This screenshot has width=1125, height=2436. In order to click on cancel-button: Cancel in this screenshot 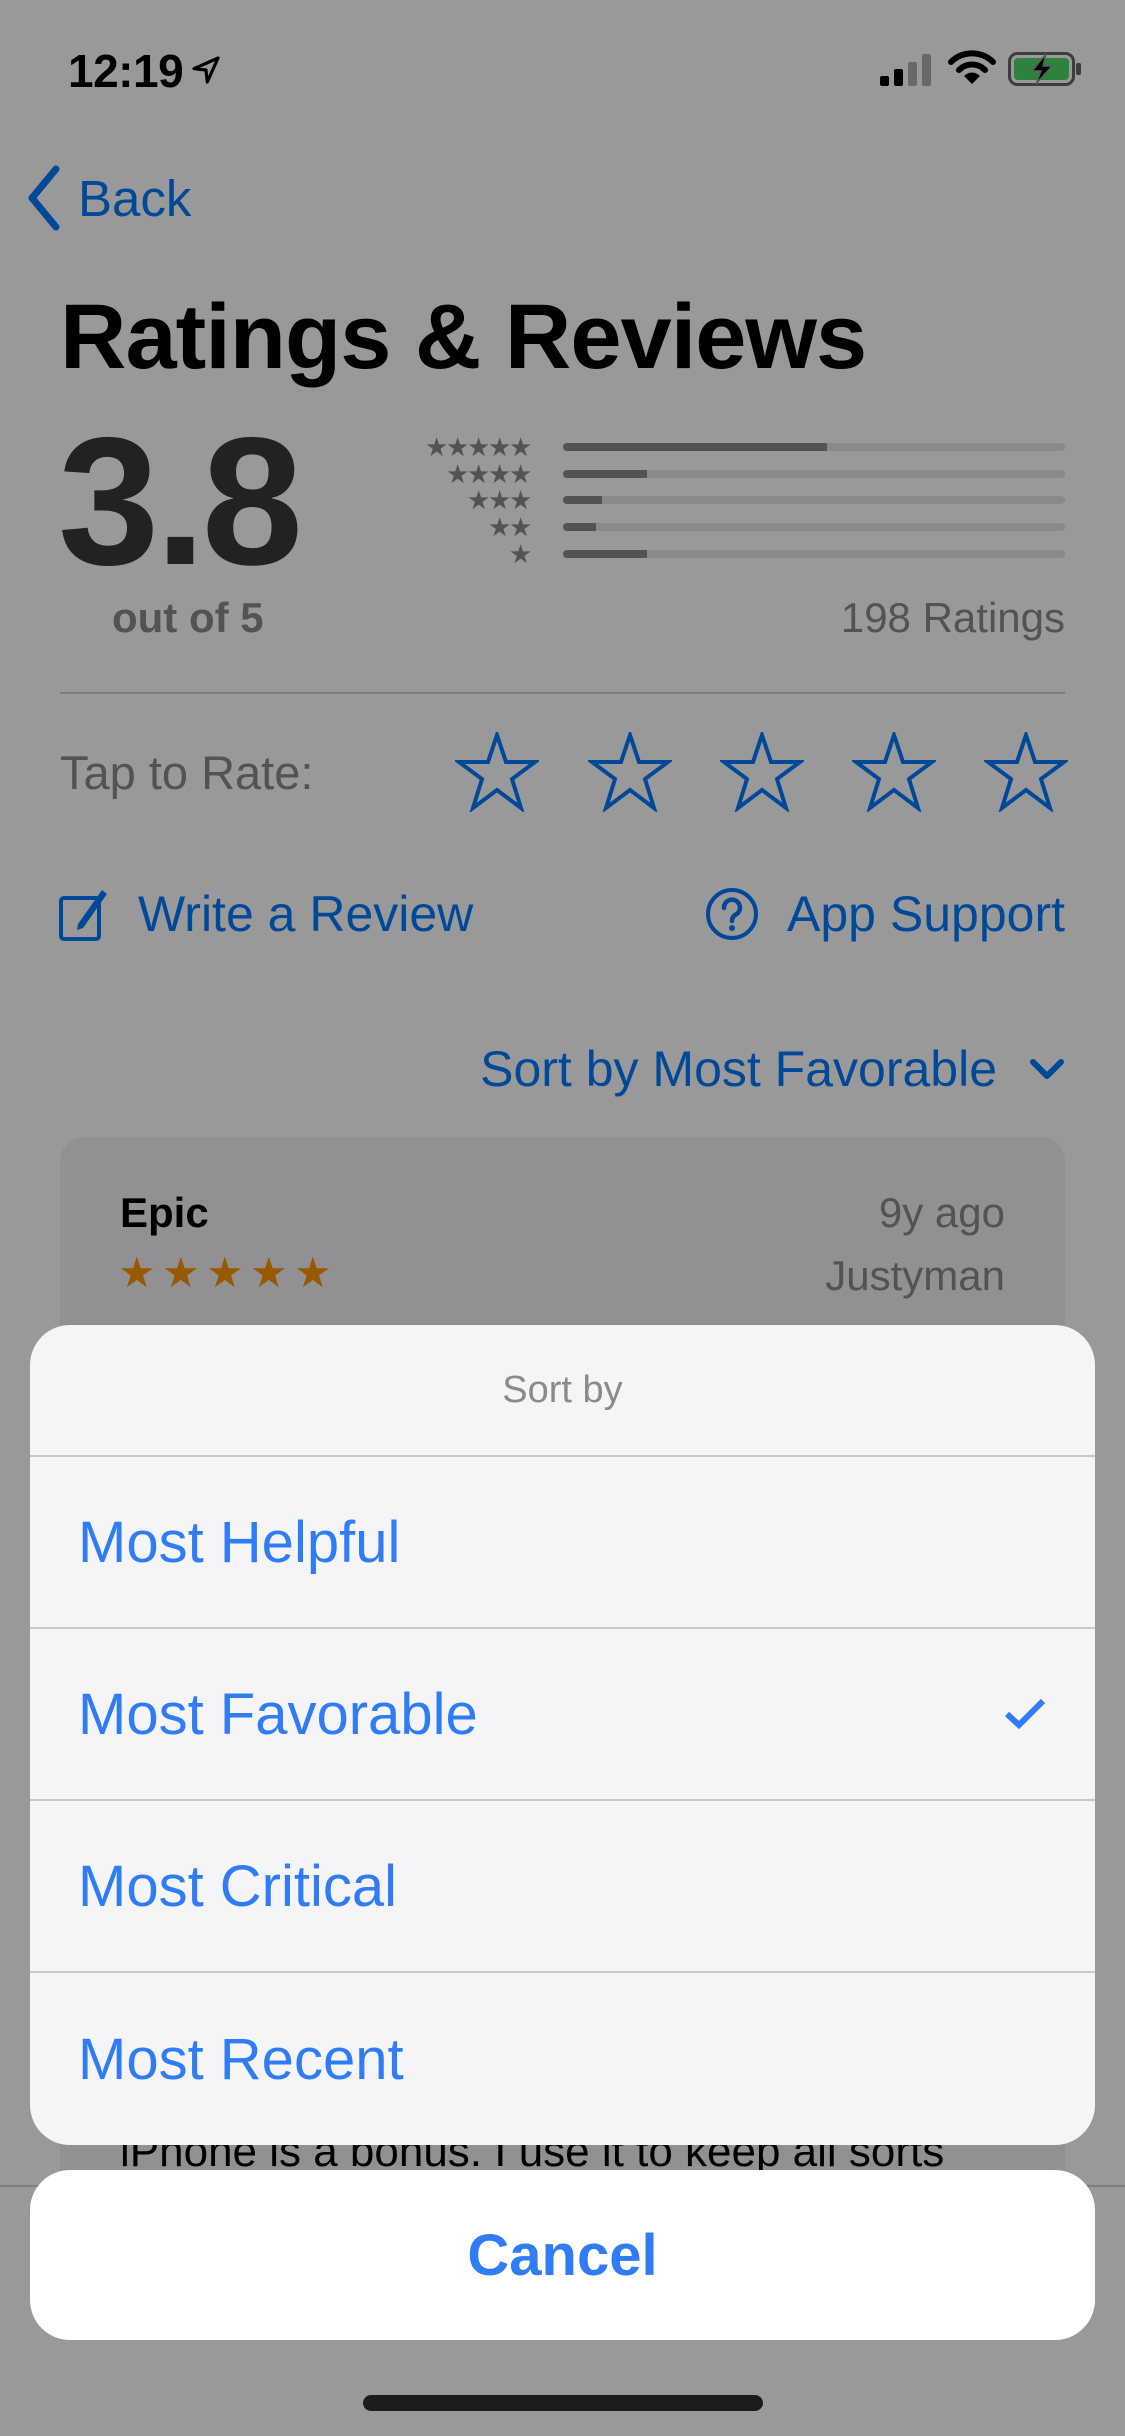, I will do `click(562, 2255)`.